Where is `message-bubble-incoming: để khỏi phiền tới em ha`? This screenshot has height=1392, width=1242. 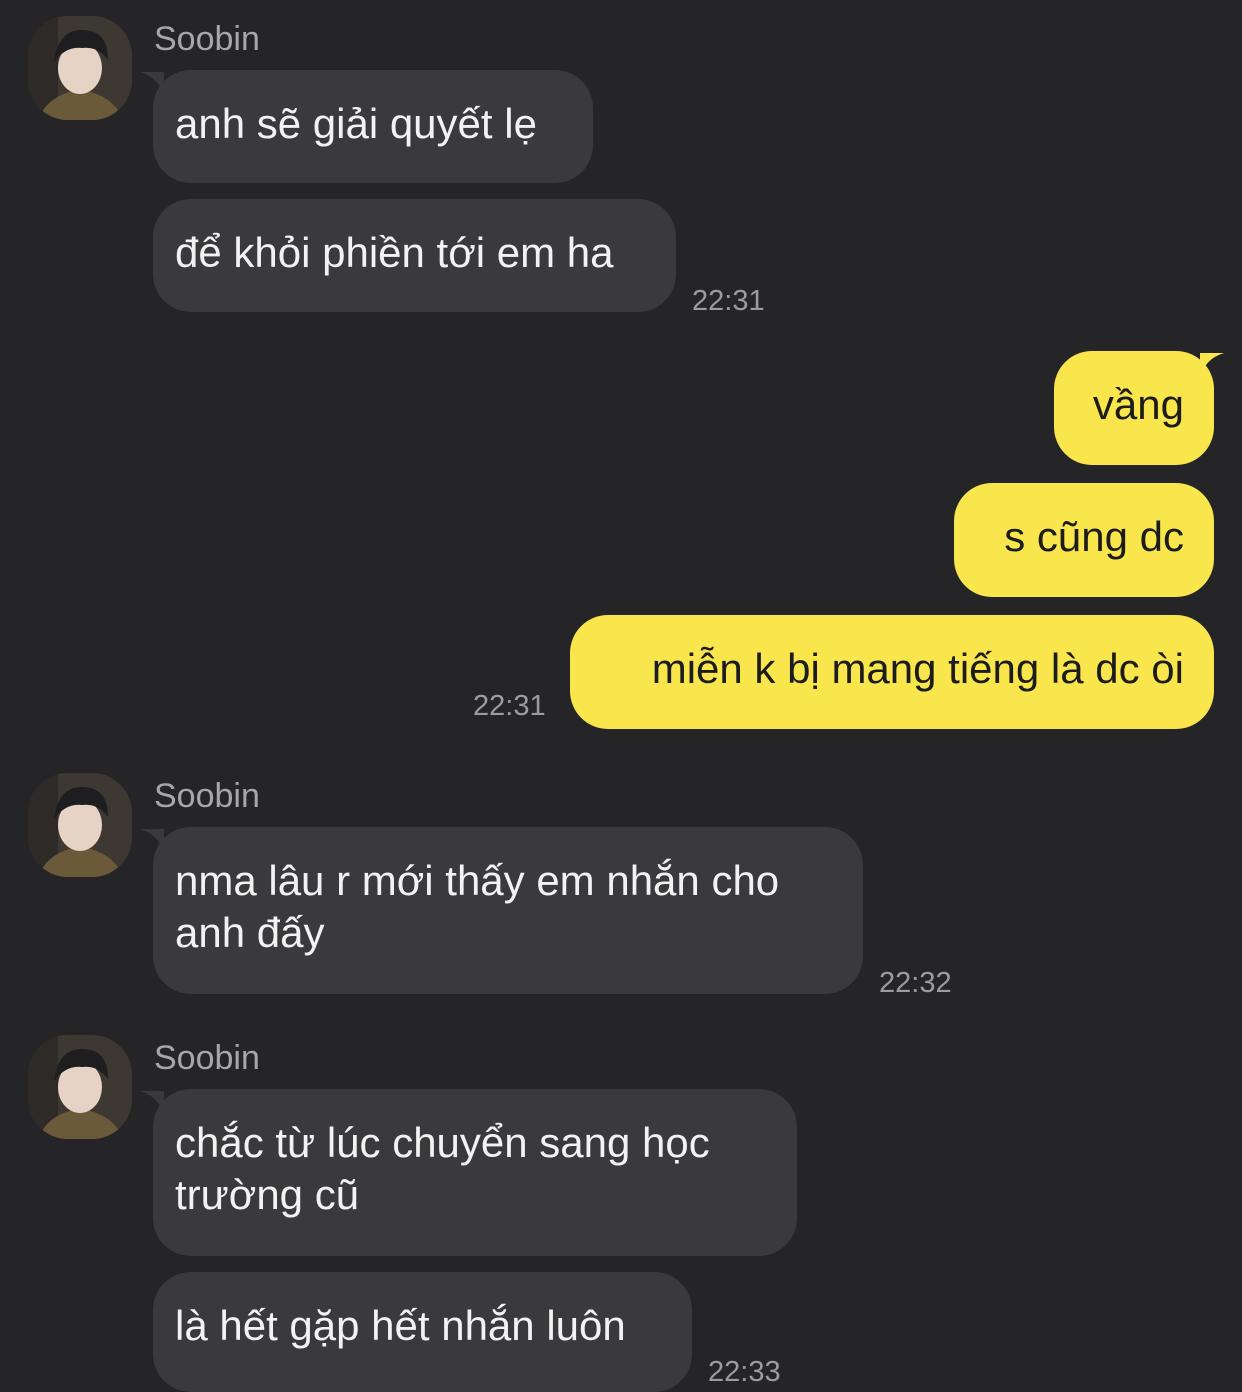 message-bubble-incoming: để khỏi phiền tới em ha is located at coordinates (414, 255).